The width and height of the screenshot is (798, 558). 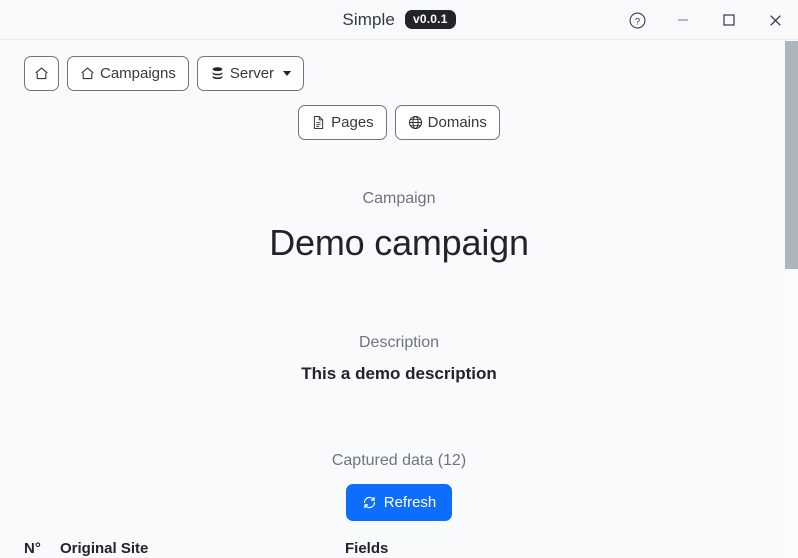 I want to click on server-button-label: Server, so click(x=252, y=73).